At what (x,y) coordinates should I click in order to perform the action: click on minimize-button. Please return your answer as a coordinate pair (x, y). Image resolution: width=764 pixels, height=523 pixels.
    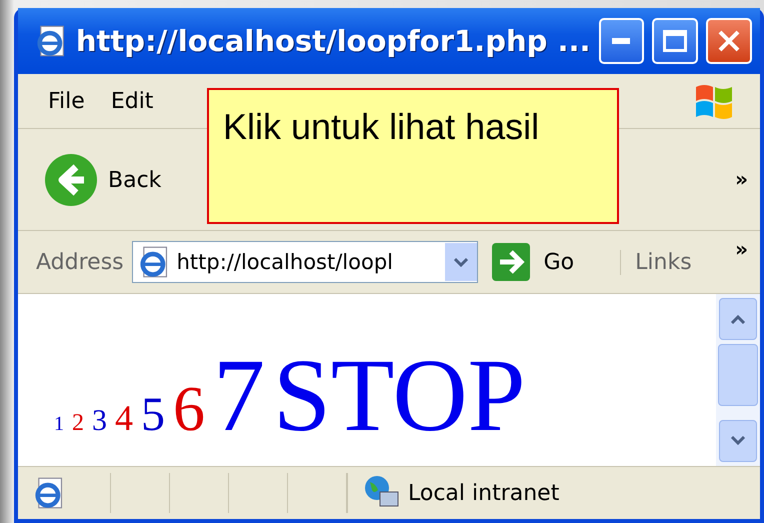
    Looking at the image, I should click on (621, 41).